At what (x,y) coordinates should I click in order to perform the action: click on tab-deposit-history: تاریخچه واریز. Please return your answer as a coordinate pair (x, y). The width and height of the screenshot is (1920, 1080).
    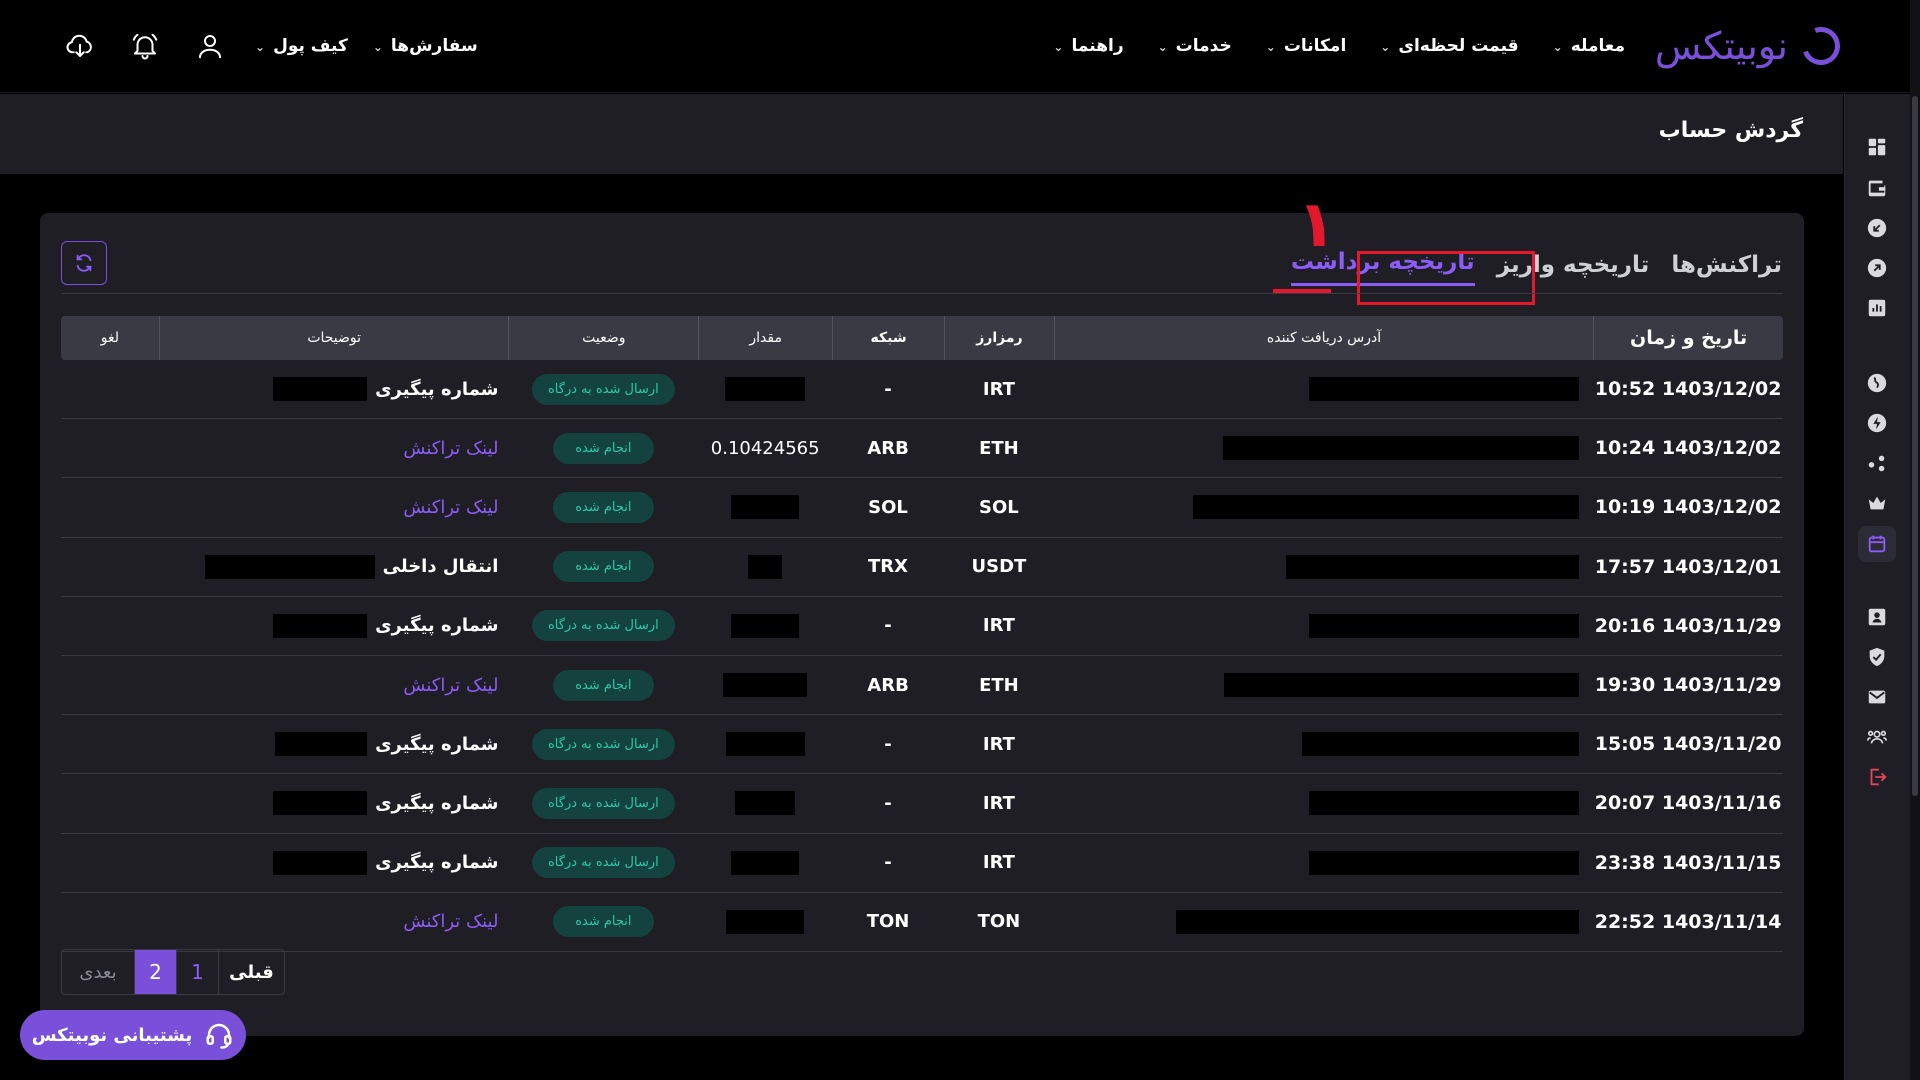
    Looking at the image, I should click on (1573, 269).